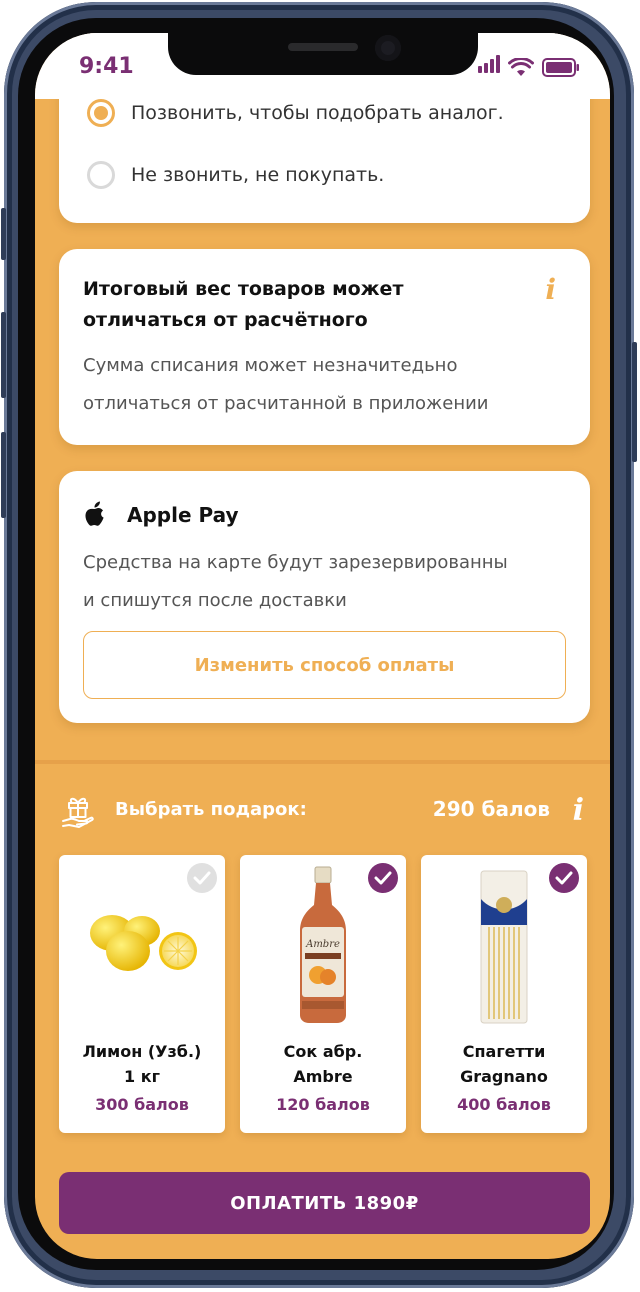 This screenshot has width=640, height=1292. What do you see at coordinates (521, 67) in the screenshot?
I see `wifi-icon` at bounding box center [521, 67].